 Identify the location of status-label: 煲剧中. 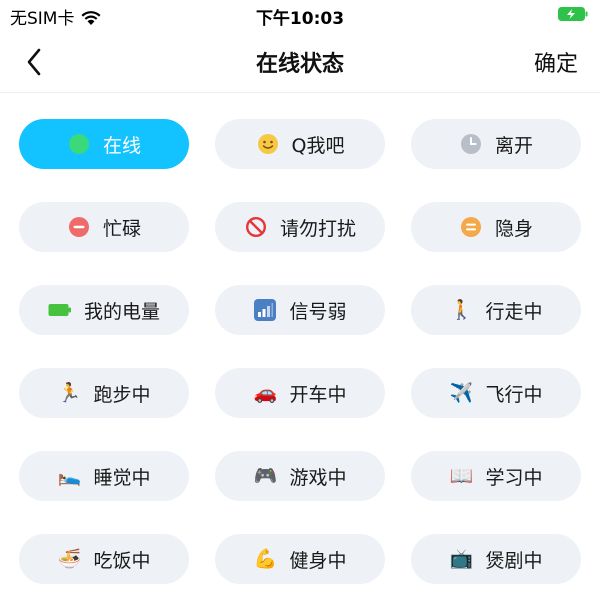
(514, 560).